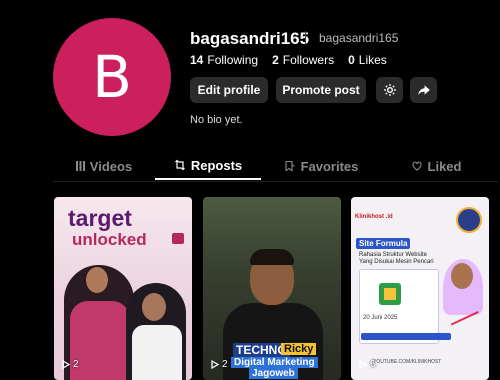 The image size is (500, 380). I want to click on gear-icon, so click(389, 90).